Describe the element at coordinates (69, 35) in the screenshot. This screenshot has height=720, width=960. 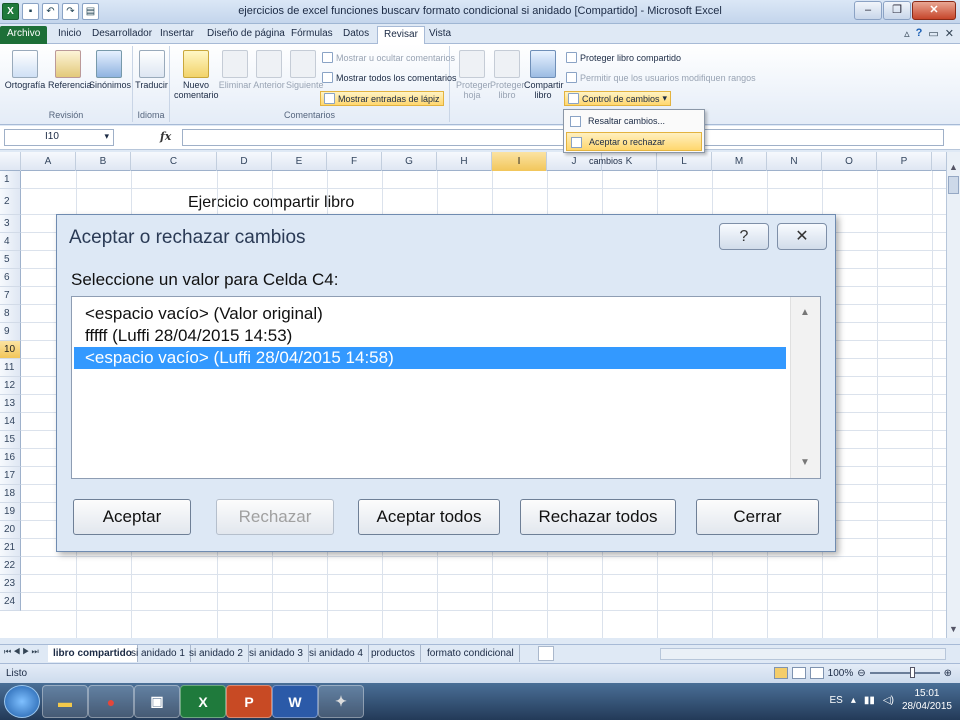
I see `tab-inicio: Inicio` at that location.